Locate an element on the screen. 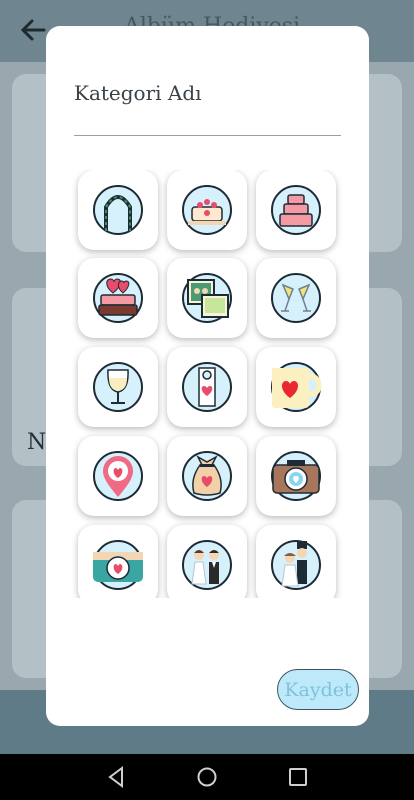 This screenshot has height=800, width=414. wine-glass-icon is located at coordinates (118, 387).